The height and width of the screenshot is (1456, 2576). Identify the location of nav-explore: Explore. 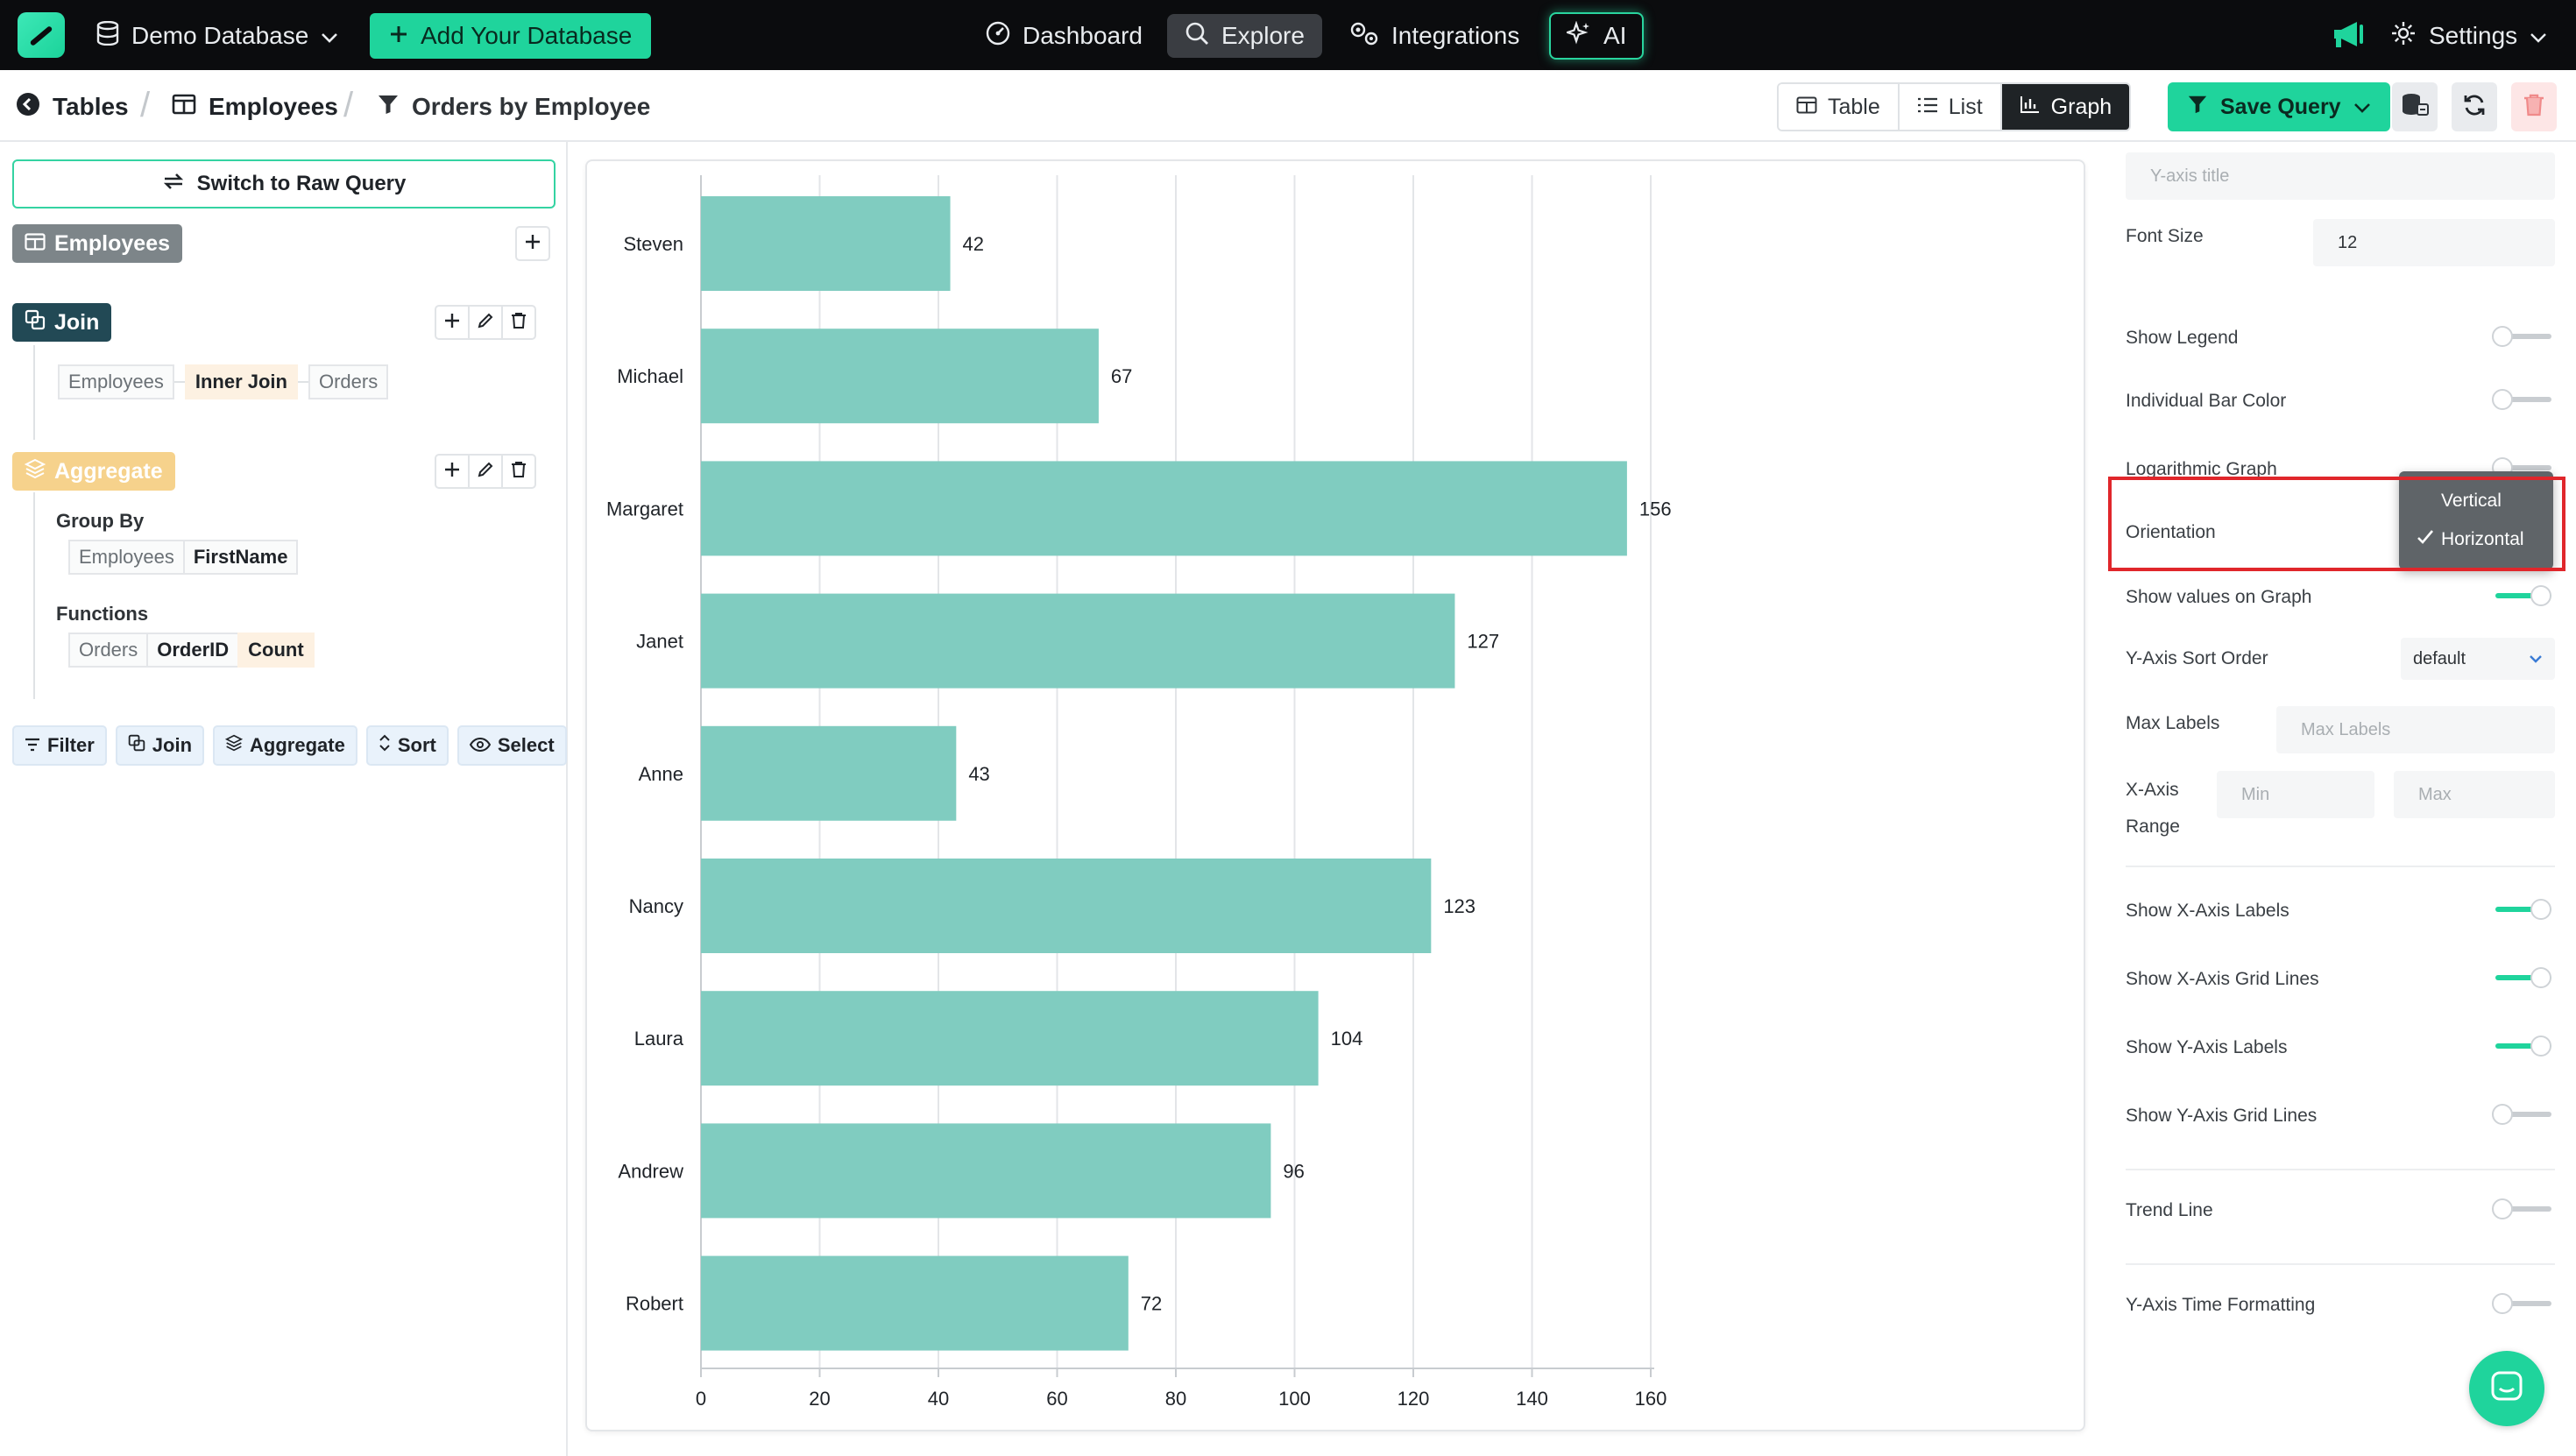
(1244, 36).